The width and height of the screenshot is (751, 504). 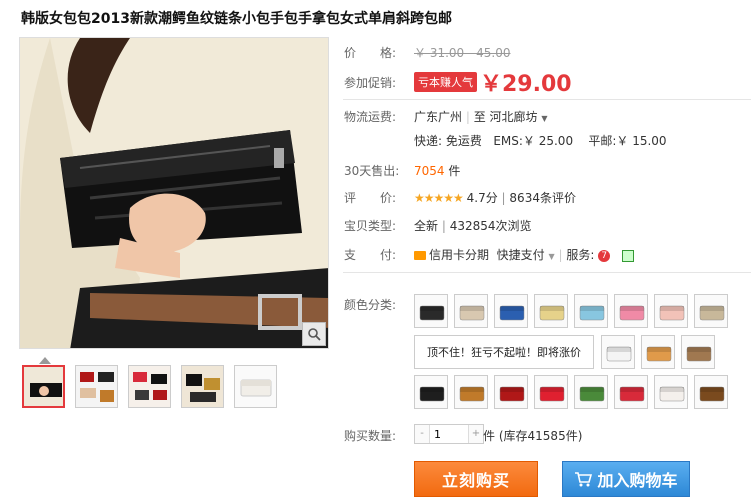 I want to click on quantity-stepper: - +, so click(x=449, y=434).